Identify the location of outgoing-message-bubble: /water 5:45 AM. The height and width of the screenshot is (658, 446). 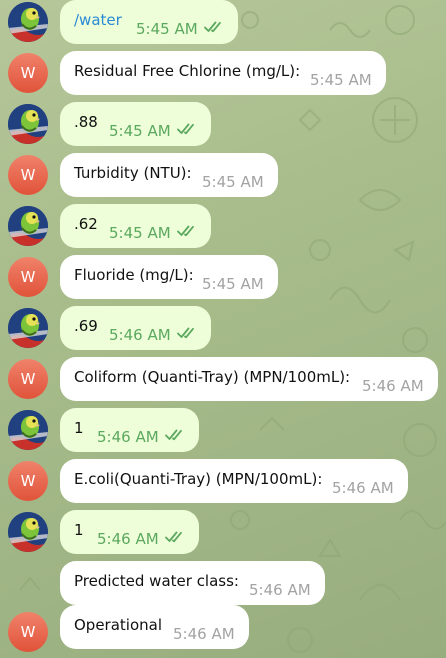
(149, 22).